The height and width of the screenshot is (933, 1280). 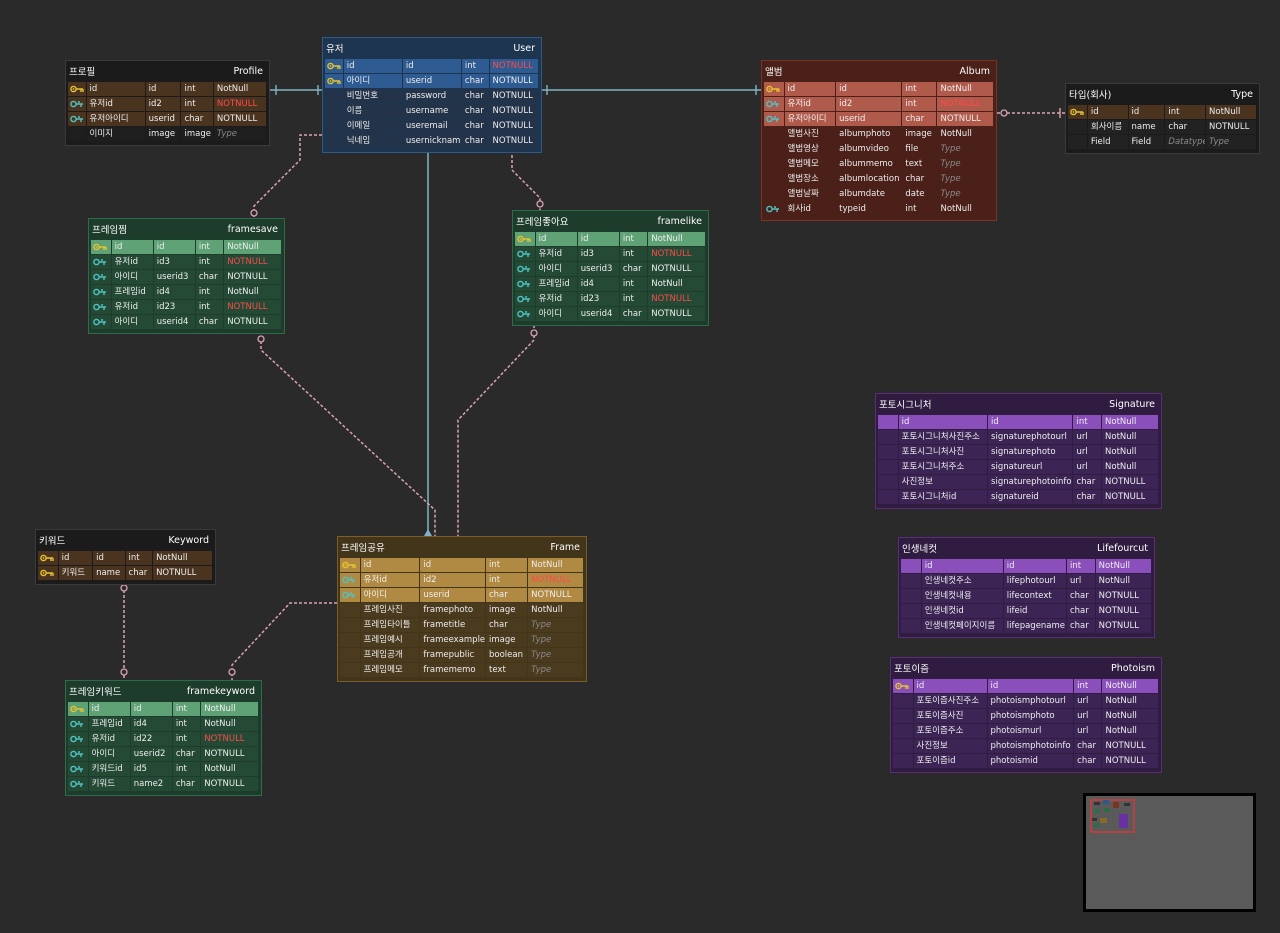 I want to click on cell-field: lifephotourl, so click(x=1034, y=580).